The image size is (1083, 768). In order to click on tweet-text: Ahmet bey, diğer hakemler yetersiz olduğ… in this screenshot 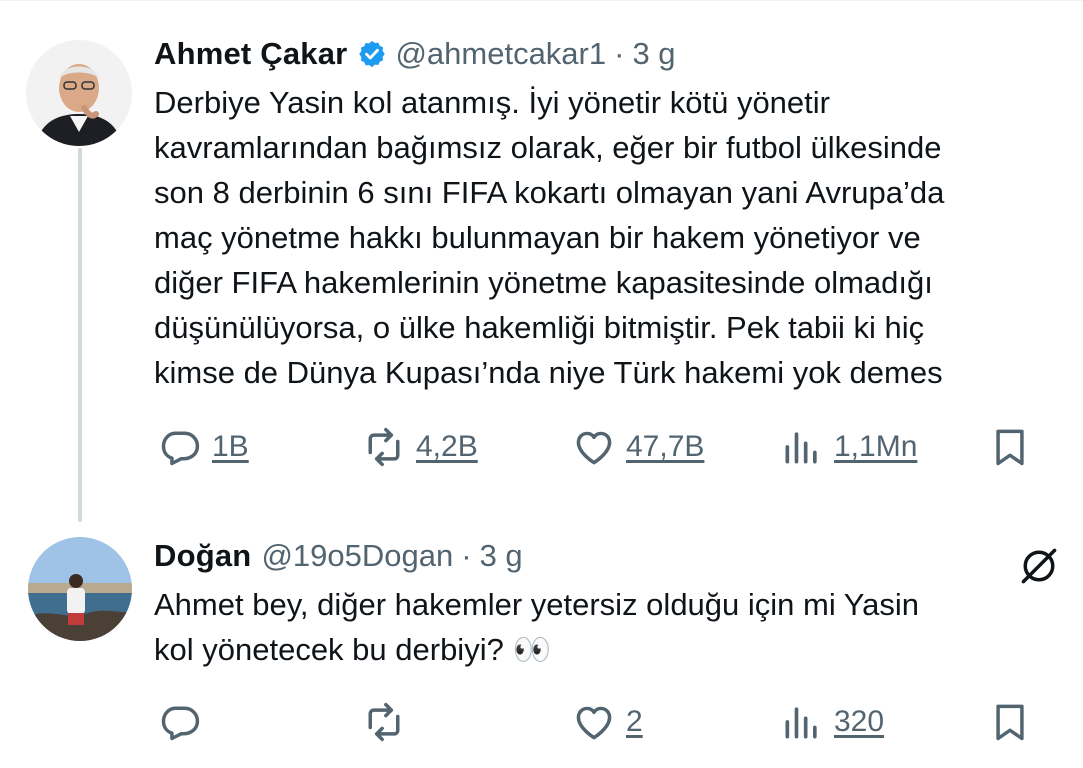, I will do `click(618, 627)`.